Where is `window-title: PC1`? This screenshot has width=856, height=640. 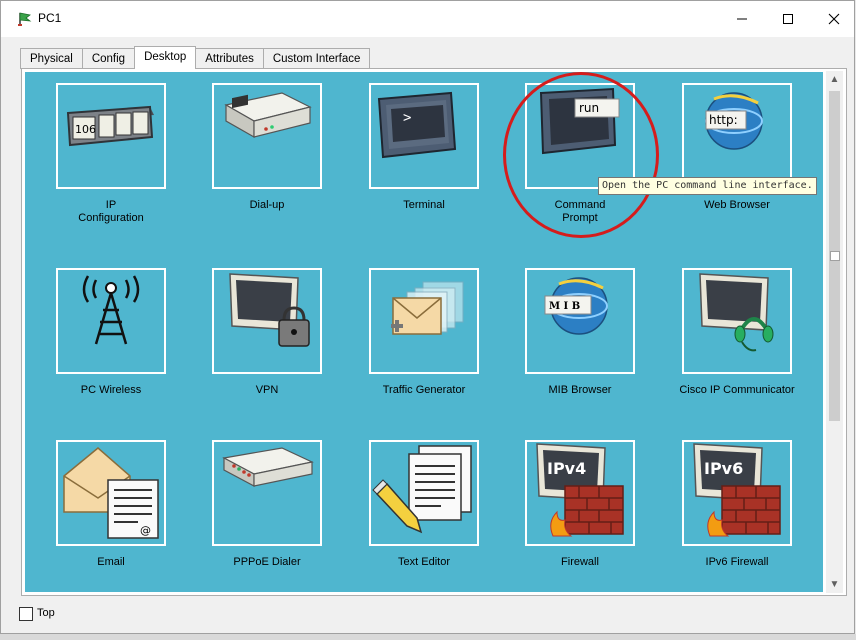
window-title: PC1 is located at coordinates (50, 18).